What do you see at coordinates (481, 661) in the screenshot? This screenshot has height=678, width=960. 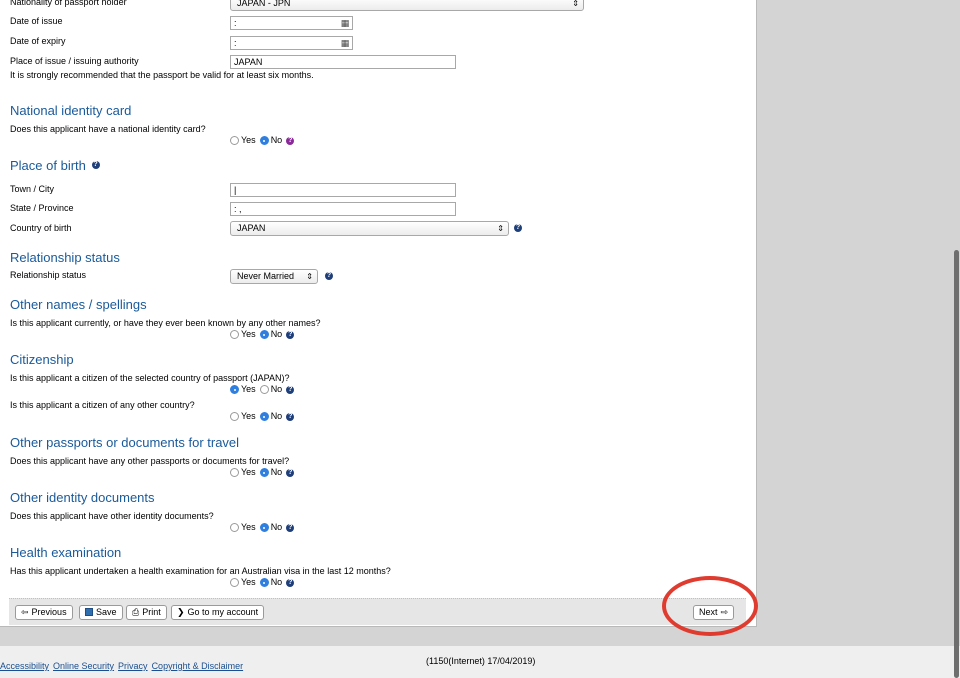 I see `build-info: (1150(Internet) 17/04/2019)` at bounding box center [481, 661].